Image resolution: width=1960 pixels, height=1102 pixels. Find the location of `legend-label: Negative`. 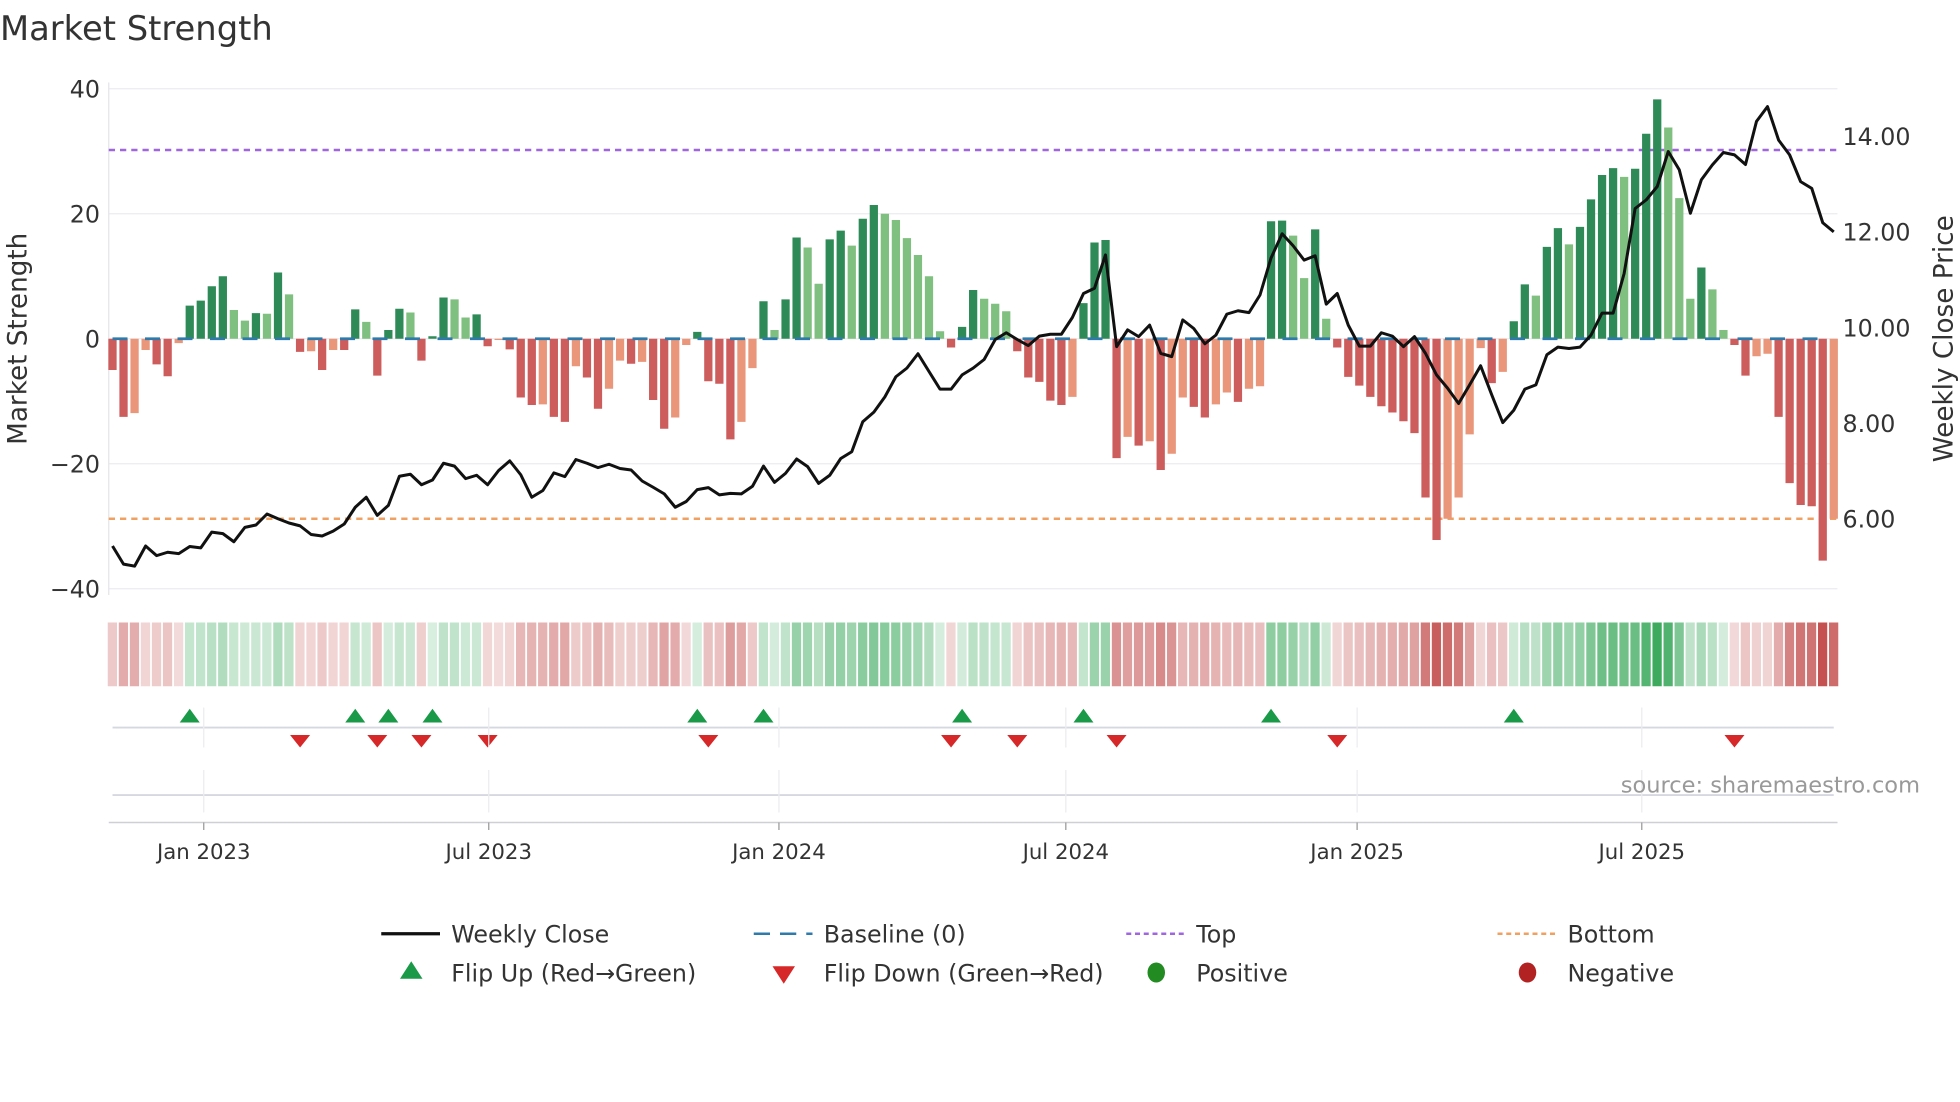

legend-label: Negative is located at coordinates (1621, 973).